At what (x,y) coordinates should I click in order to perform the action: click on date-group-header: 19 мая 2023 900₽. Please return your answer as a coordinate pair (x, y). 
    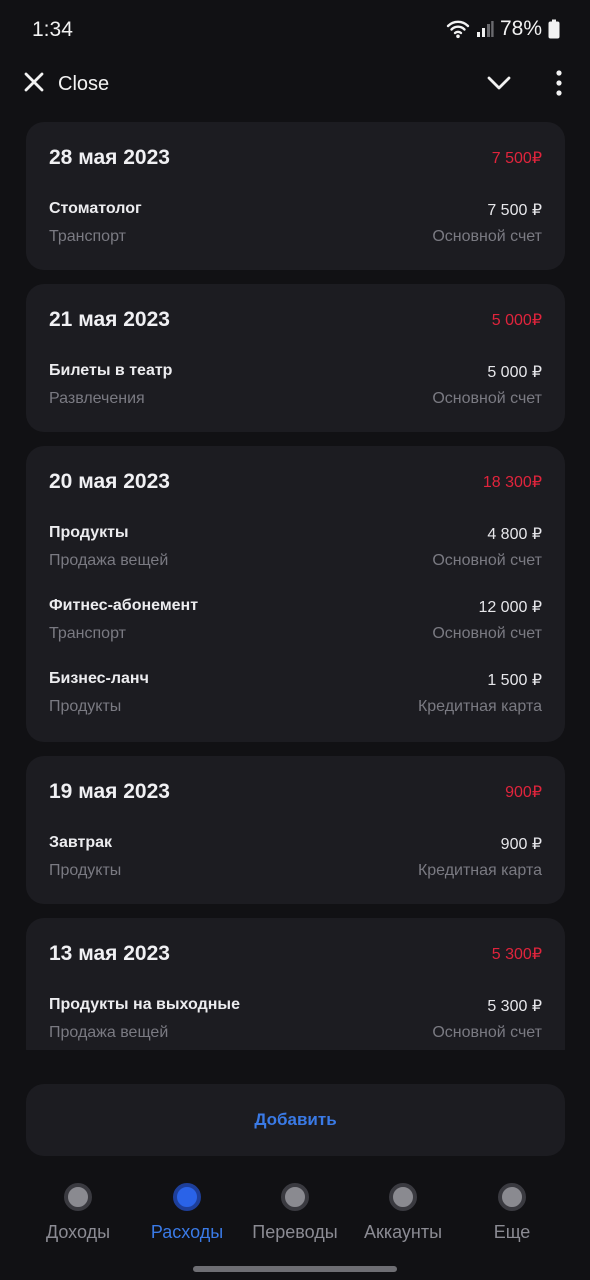
    Looking at the image, I should click on (295, 795).